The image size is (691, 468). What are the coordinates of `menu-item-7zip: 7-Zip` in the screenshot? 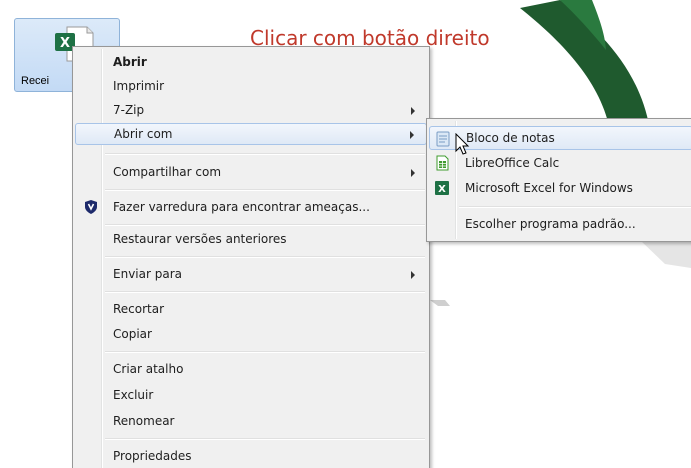 It's located at (251, 110).